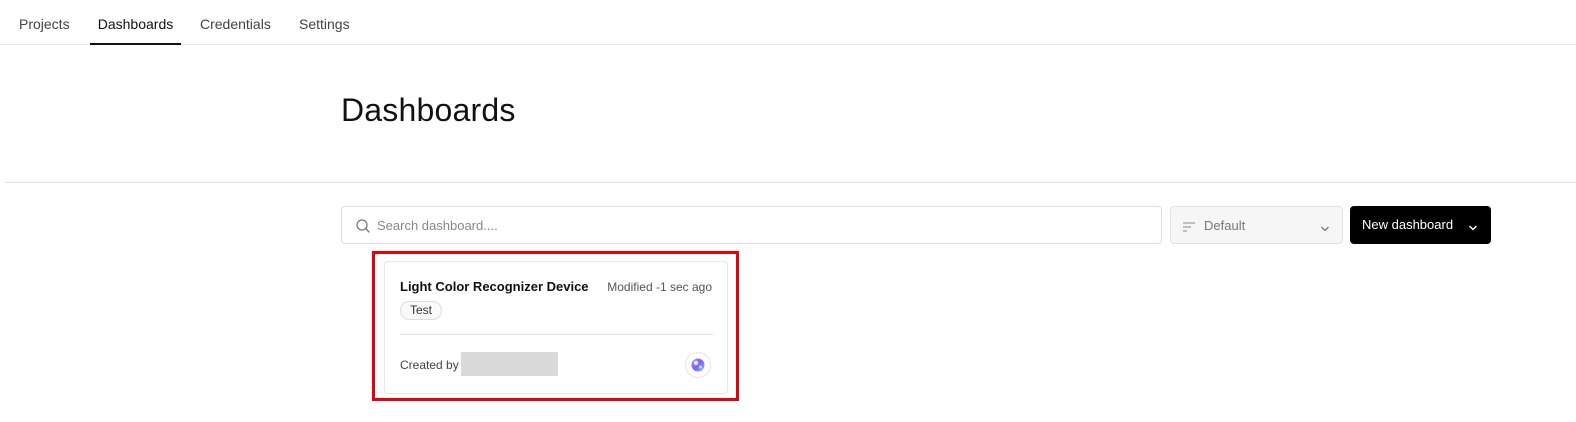 The width and height of the screenshot is (1576, 422). Describe the element at coordinates (698, 365) in the screenshot. I see `user-avatar-icon` at that location.